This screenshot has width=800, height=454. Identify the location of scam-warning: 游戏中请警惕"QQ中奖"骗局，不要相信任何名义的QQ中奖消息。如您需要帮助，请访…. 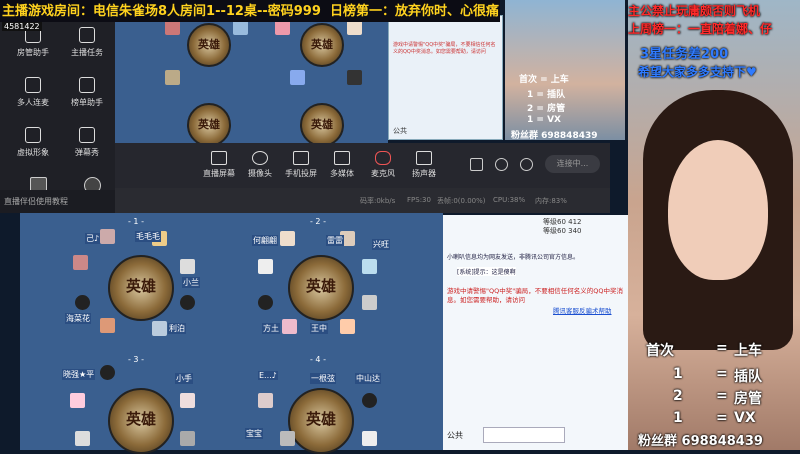
(535, 295).